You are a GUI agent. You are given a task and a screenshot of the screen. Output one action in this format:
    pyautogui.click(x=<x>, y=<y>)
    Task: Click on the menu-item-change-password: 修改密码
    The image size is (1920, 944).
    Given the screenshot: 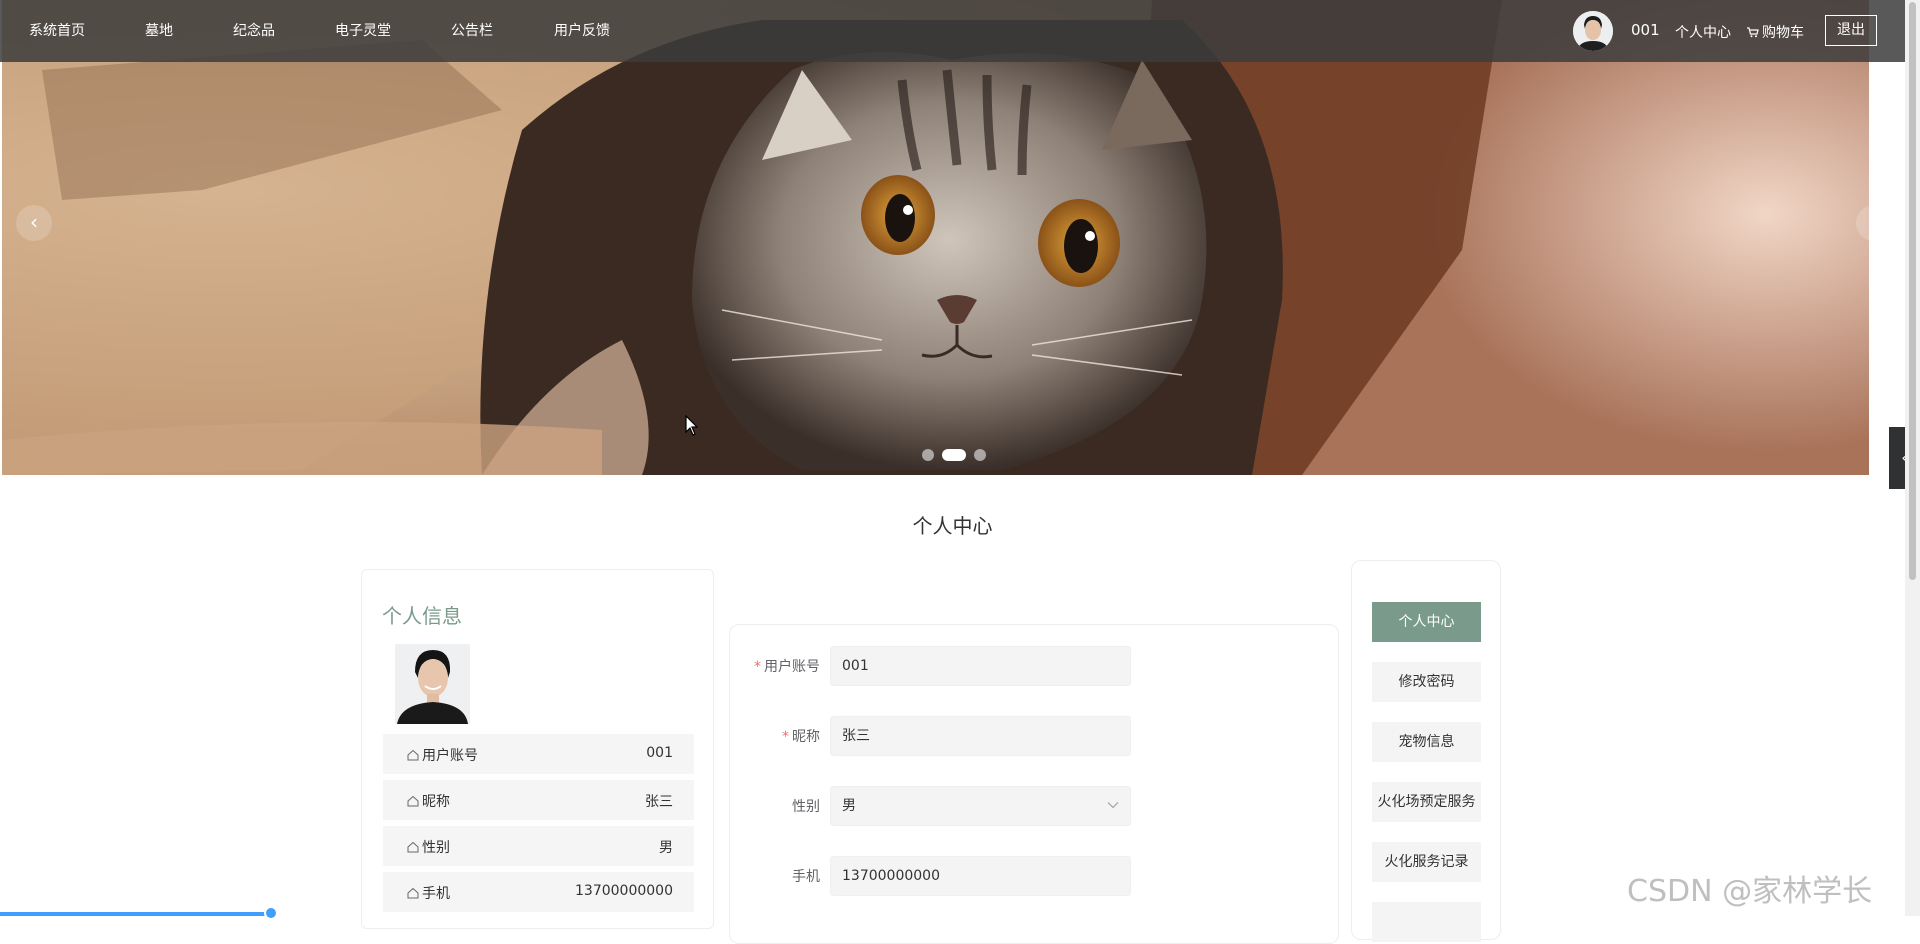 What is the action you would take?
    pyautogui.click(x=1426, y=682)
    